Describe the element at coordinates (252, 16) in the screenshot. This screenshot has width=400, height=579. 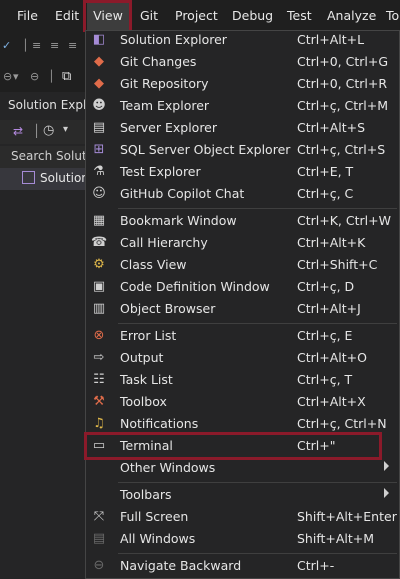
I see `menu-debug: Debug` at that location.